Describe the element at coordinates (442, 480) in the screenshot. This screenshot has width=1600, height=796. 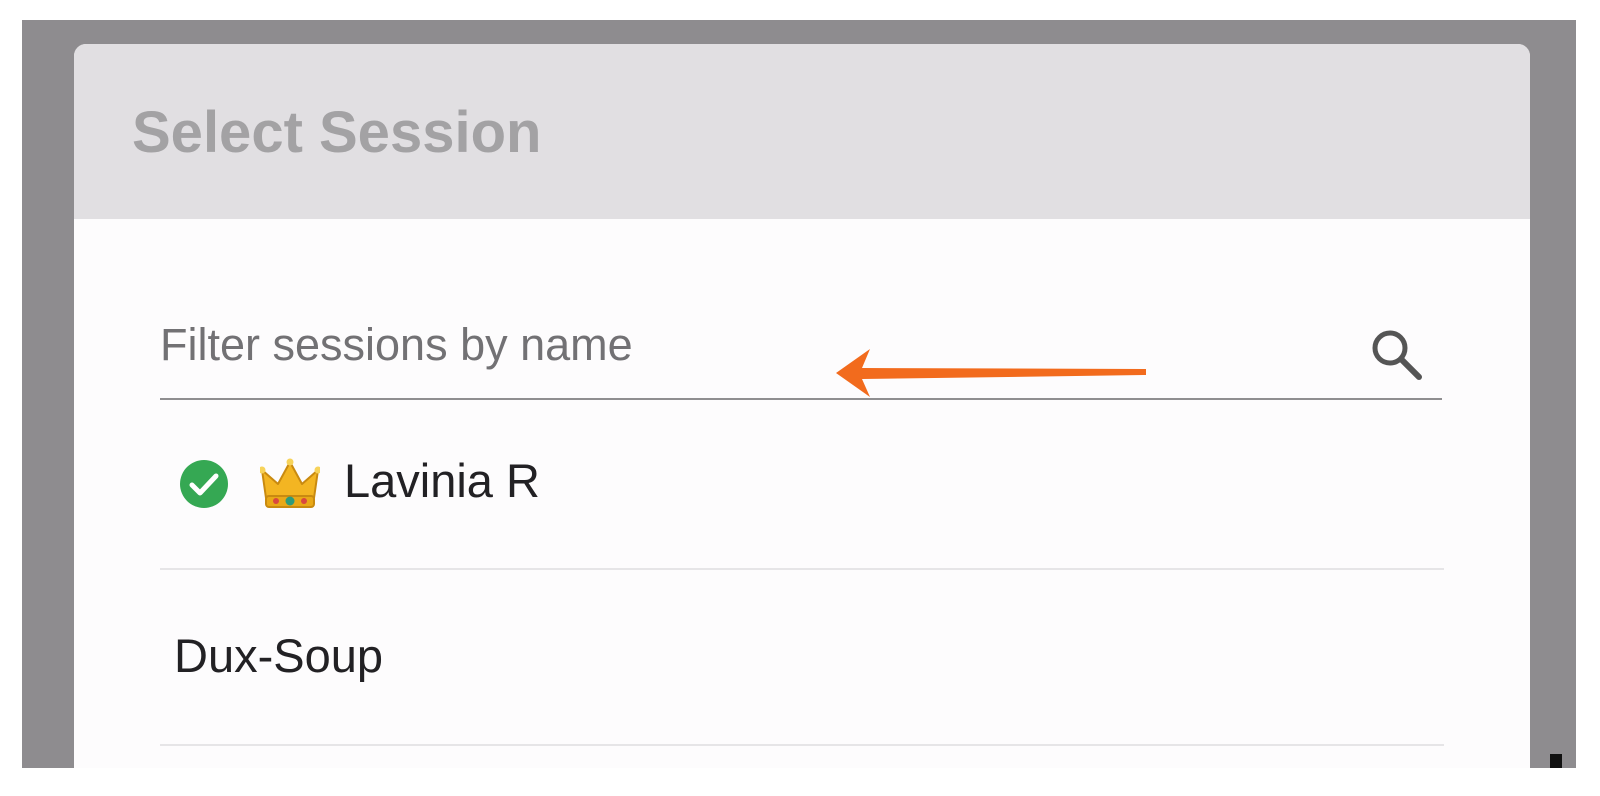
I see `session-label: Lavinia R` at that location.